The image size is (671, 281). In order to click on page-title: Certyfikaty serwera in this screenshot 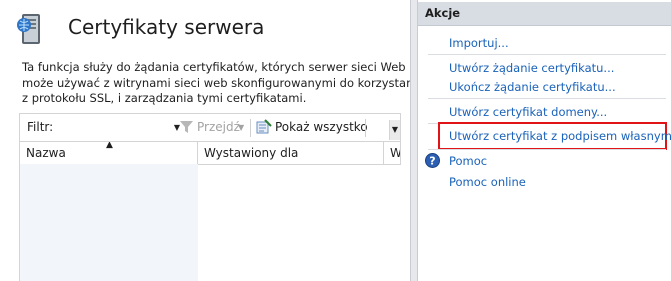, I will do `click(166, 27)`.